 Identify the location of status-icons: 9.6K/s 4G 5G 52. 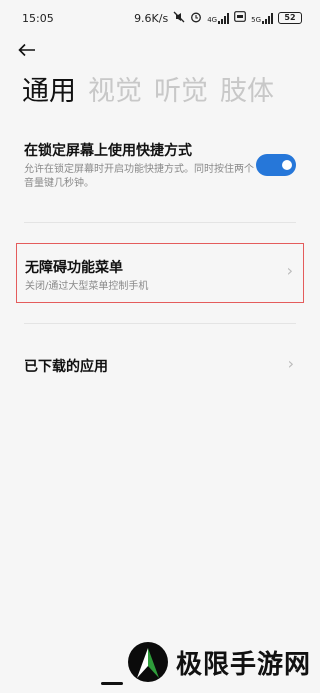
(218, 18).